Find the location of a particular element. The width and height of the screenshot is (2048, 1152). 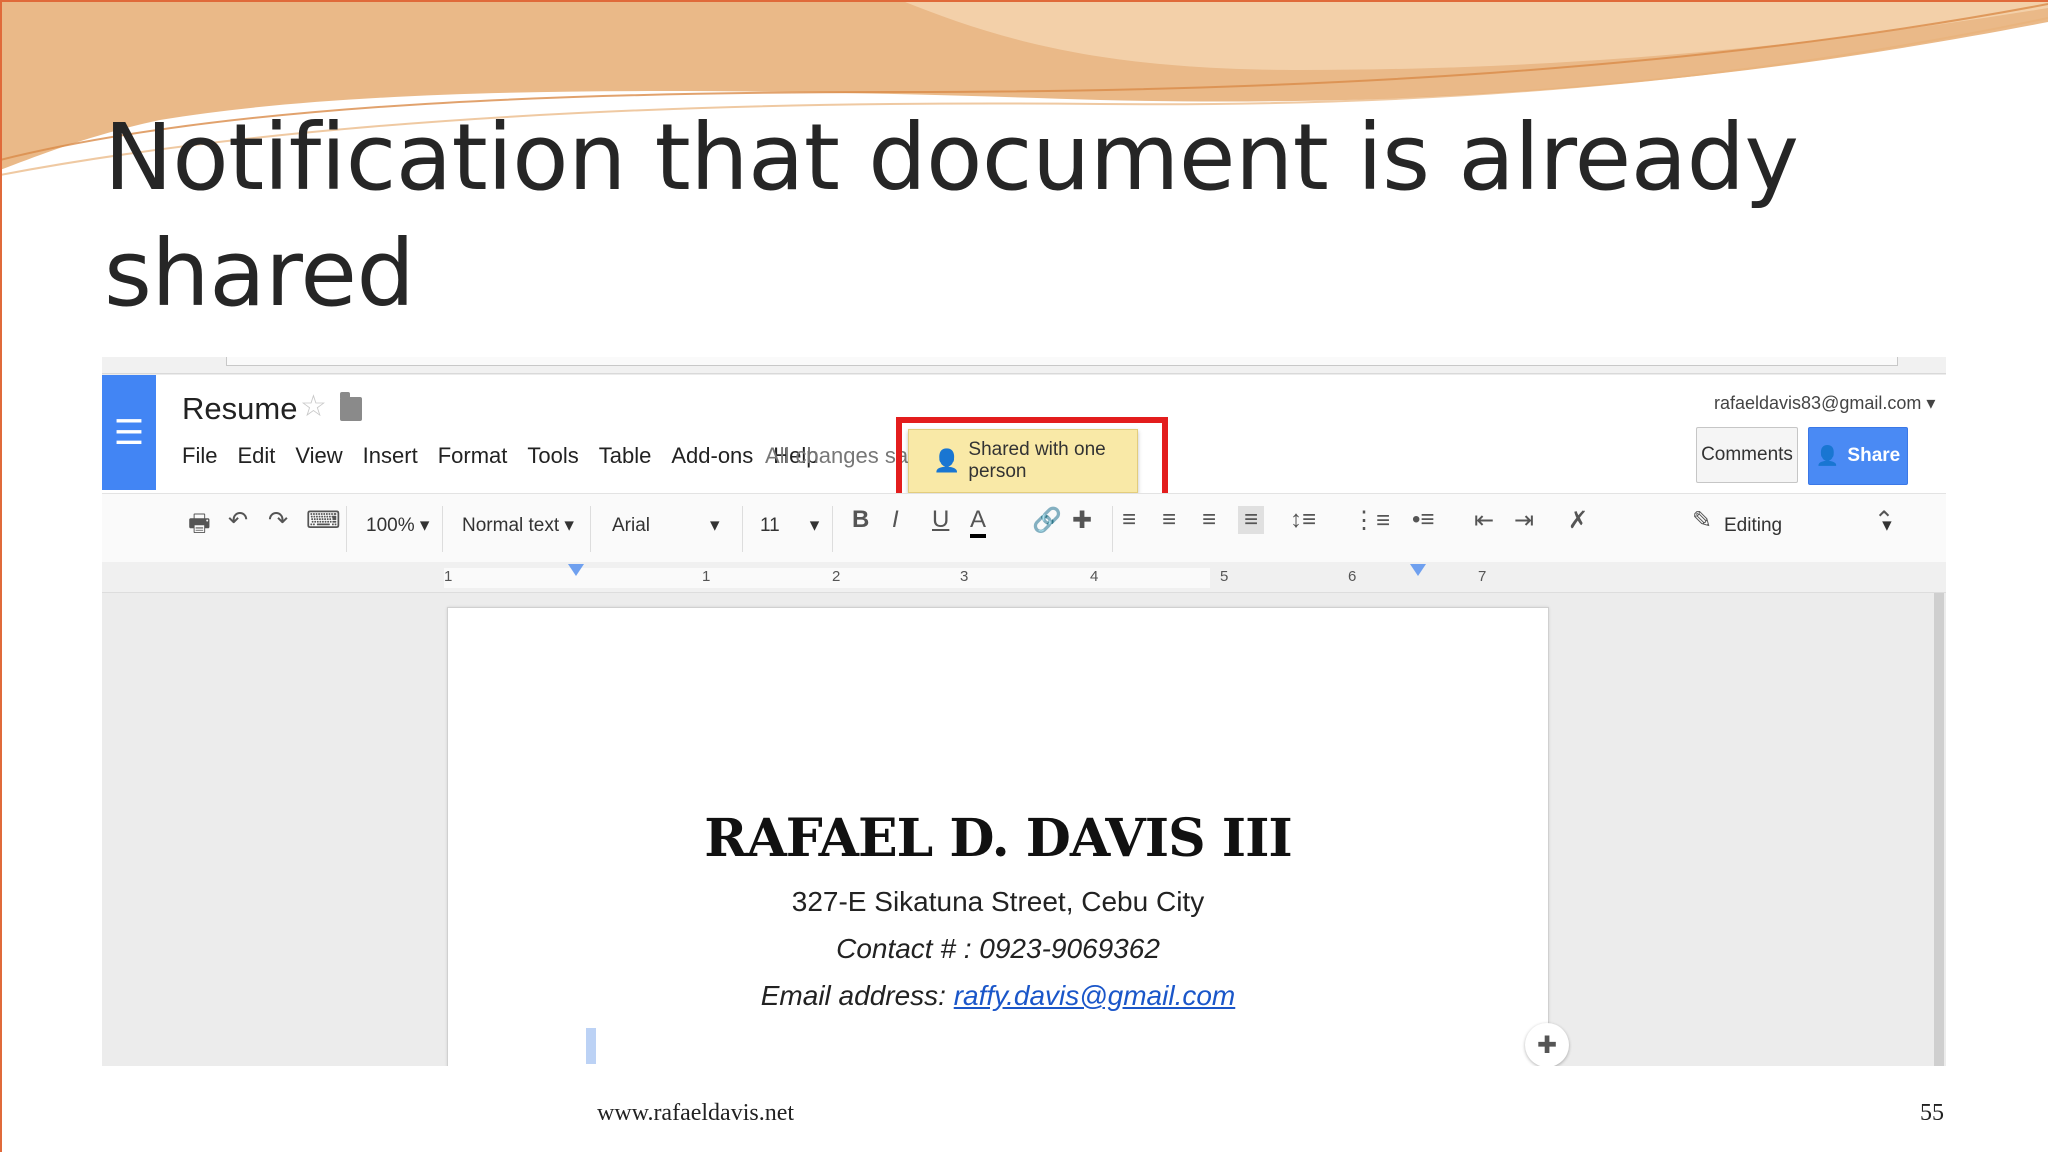

style-select: Normal text ▾ is located at coordinates (518, 525).